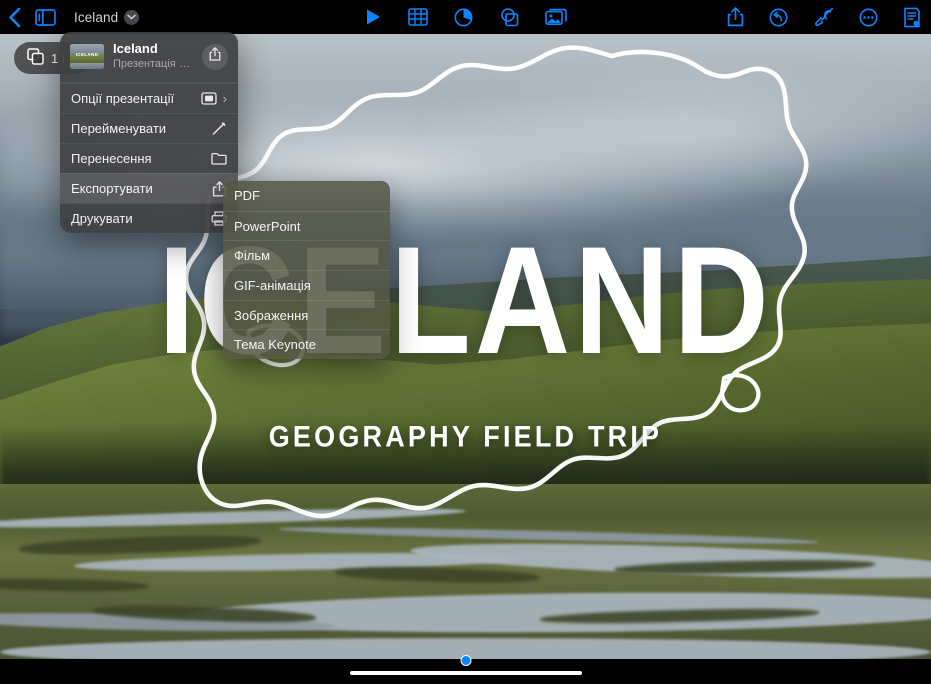  Describe the element at coordinates (224, 99) in the screenshot. I see `chevron-right-icon: ›` at that location.